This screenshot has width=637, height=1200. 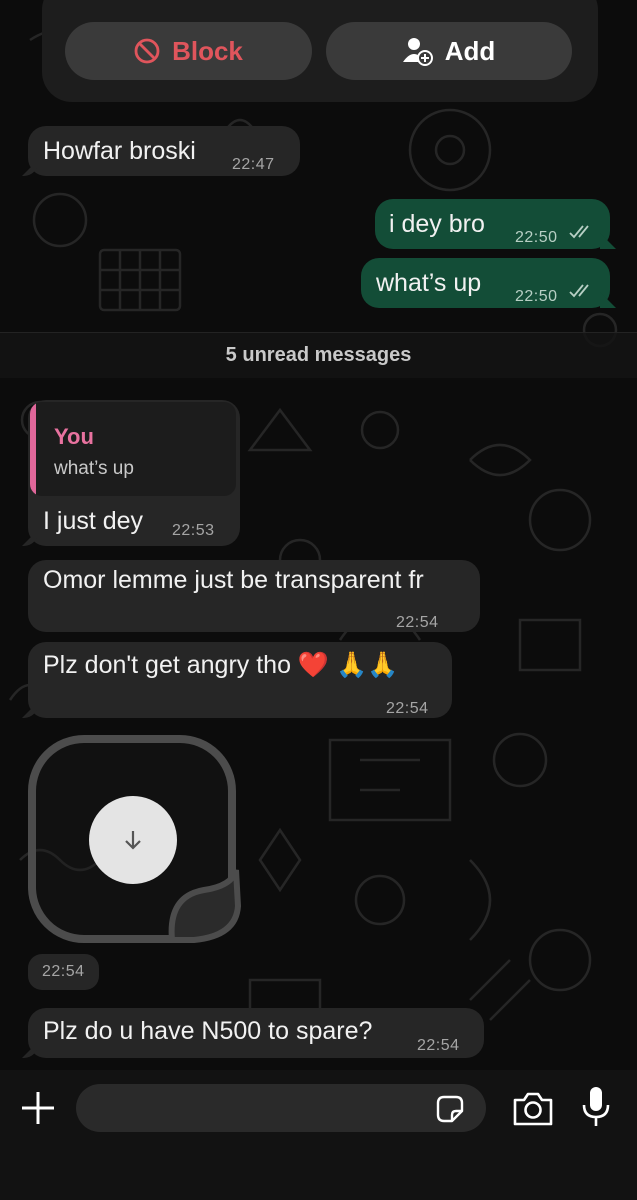 I want to click on message-bubble: what’s up 22:50, so click(x=485, y=283).